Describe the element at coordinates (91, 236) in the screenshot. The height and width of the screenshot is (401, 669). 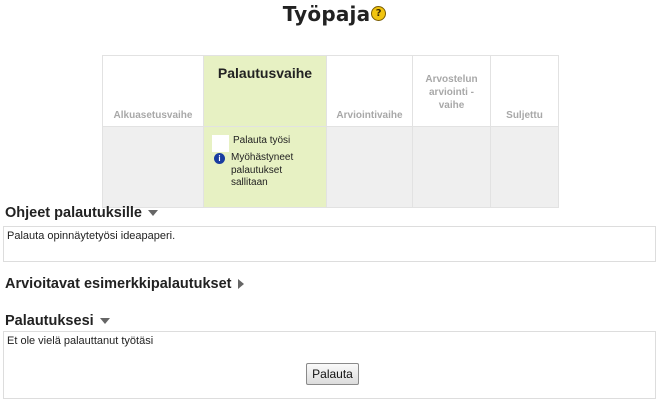
I see `instructions-text: Palauta opinnäytetyösi ideapaperi.` at that location.